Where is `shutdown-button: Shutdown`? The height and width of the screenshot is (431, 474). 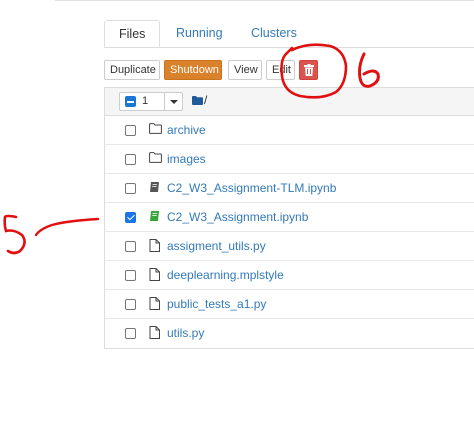
shutdown-button: Shutdown is located at coordinates (193, 70).